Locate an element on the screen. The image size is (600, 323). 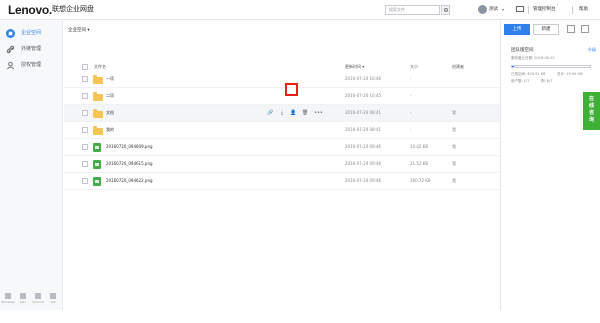
total-space: 总计: 19.90 GB is located at coordinates (570, 74).